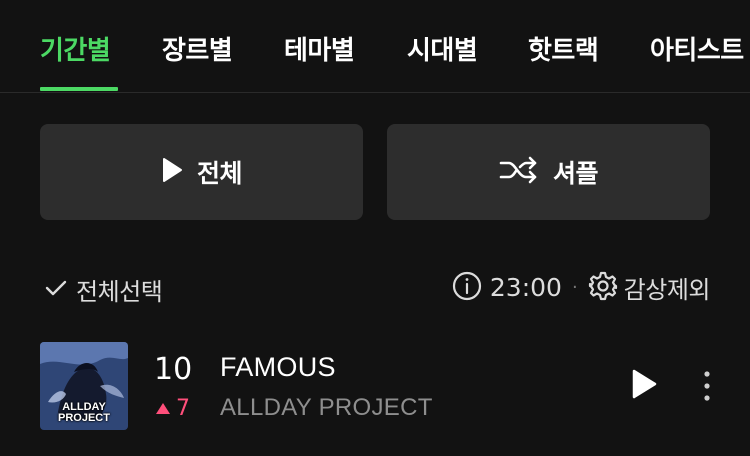 This screenshot has width=750, height=456. Describe the element at coordinates (183, 408) in the screenshot. I see `rank-change-value: 7` at that location.